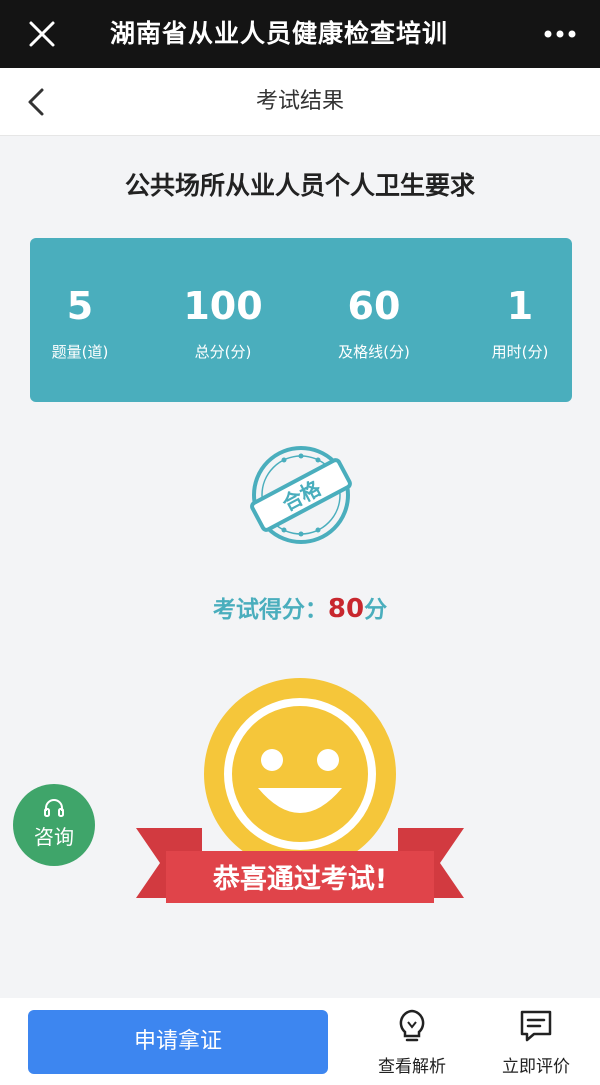 This screenshot has width=600, height=1085. I want to click on score-label: 考试得分：, so click(270, 610).